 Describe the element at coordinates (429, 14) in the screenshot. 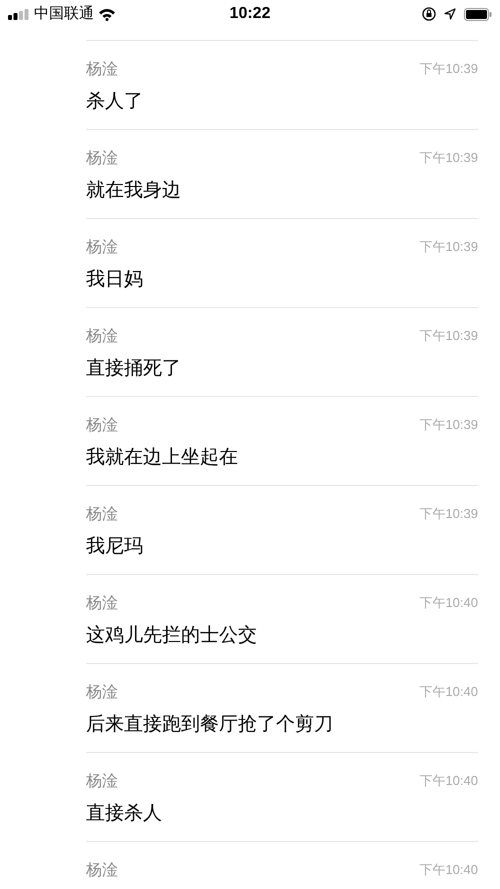

I see `rotation-lock-icon` at that location.